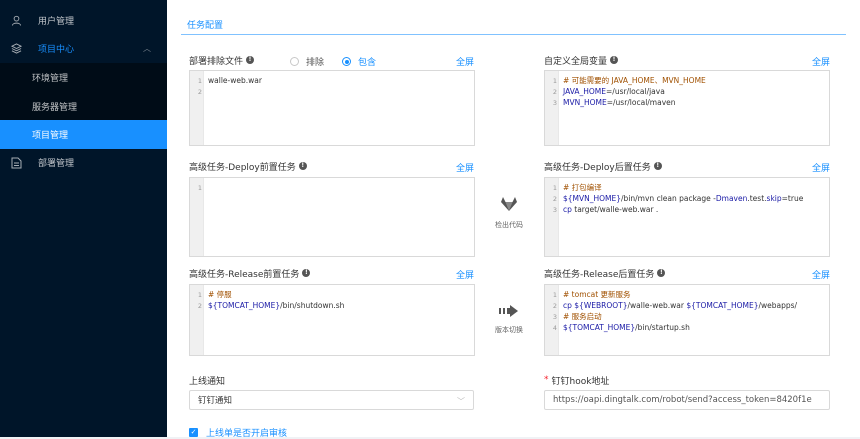  I want to click on switch-arrow-icon, so click(509, 312).